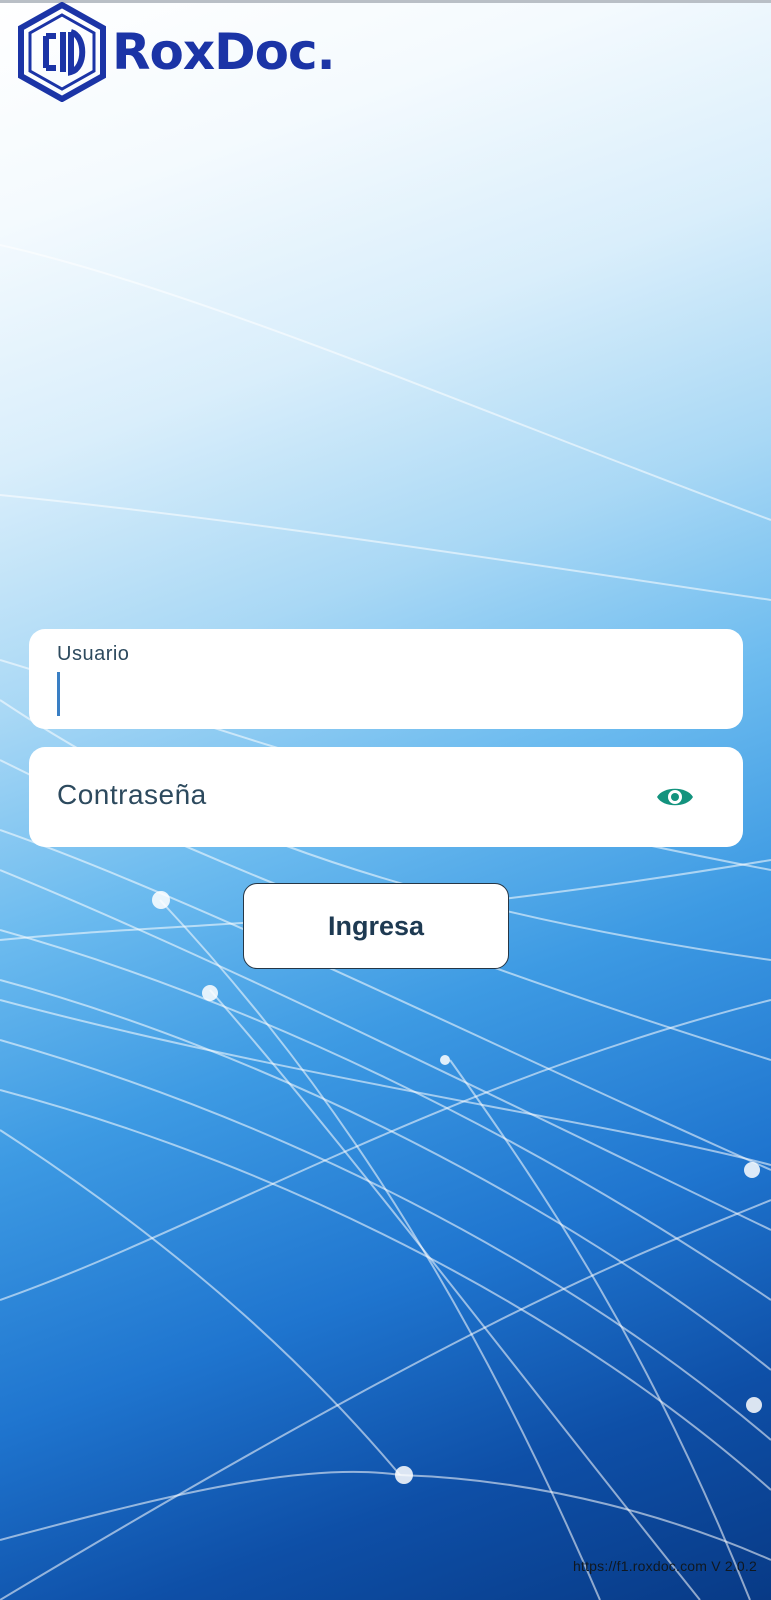  What do you see at coordinates (665, 1566) in the screenshot?
I see `version-text: https://f1.roxdoc.com V 2.0.2` at bounding box center [665, 1566].